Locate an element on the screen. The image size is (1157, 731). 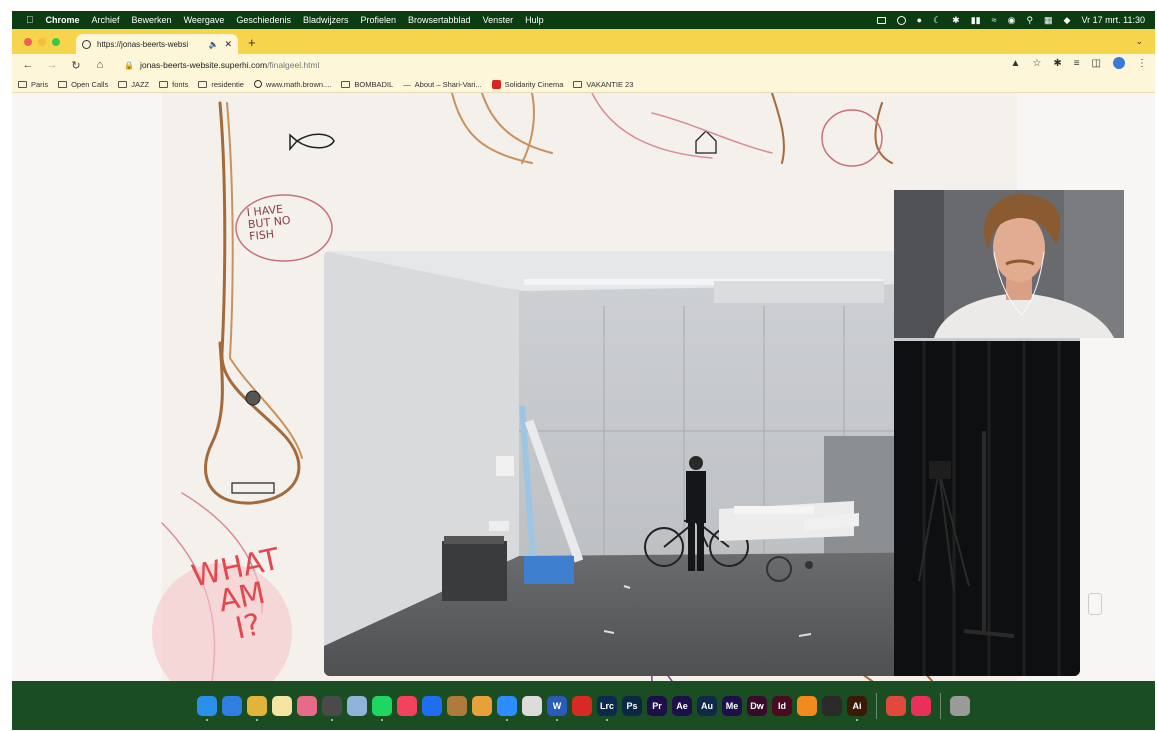
bookmark-label: JAZZ is located at coordinates (140, 84).